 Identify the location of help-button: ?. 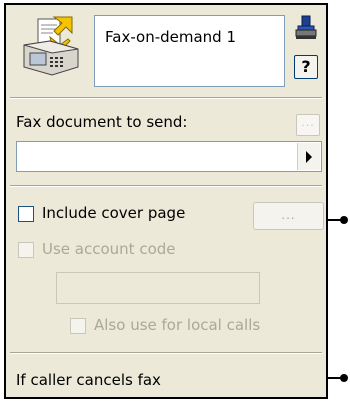
(306, 67).